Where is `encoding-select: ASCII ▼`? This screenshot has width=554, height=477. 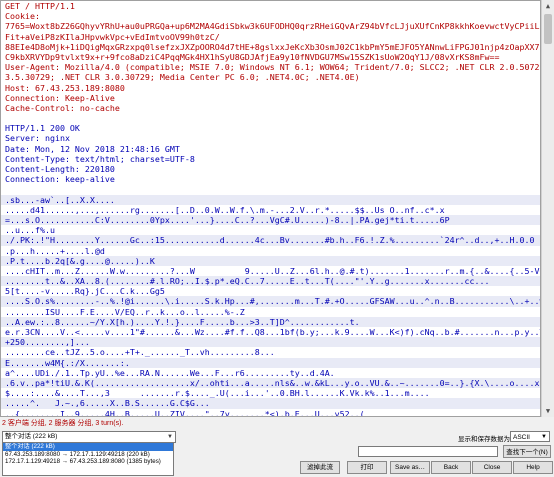
encoding-select: ASCII ▼ is located at coordinates (530, 436).